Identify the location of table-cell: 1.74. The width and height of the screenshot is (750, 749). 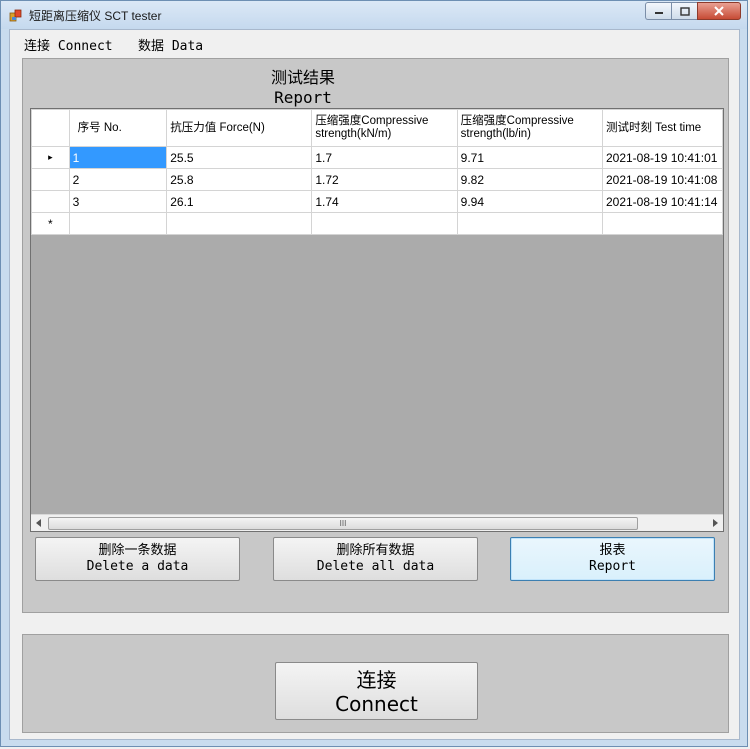
(384, 201).